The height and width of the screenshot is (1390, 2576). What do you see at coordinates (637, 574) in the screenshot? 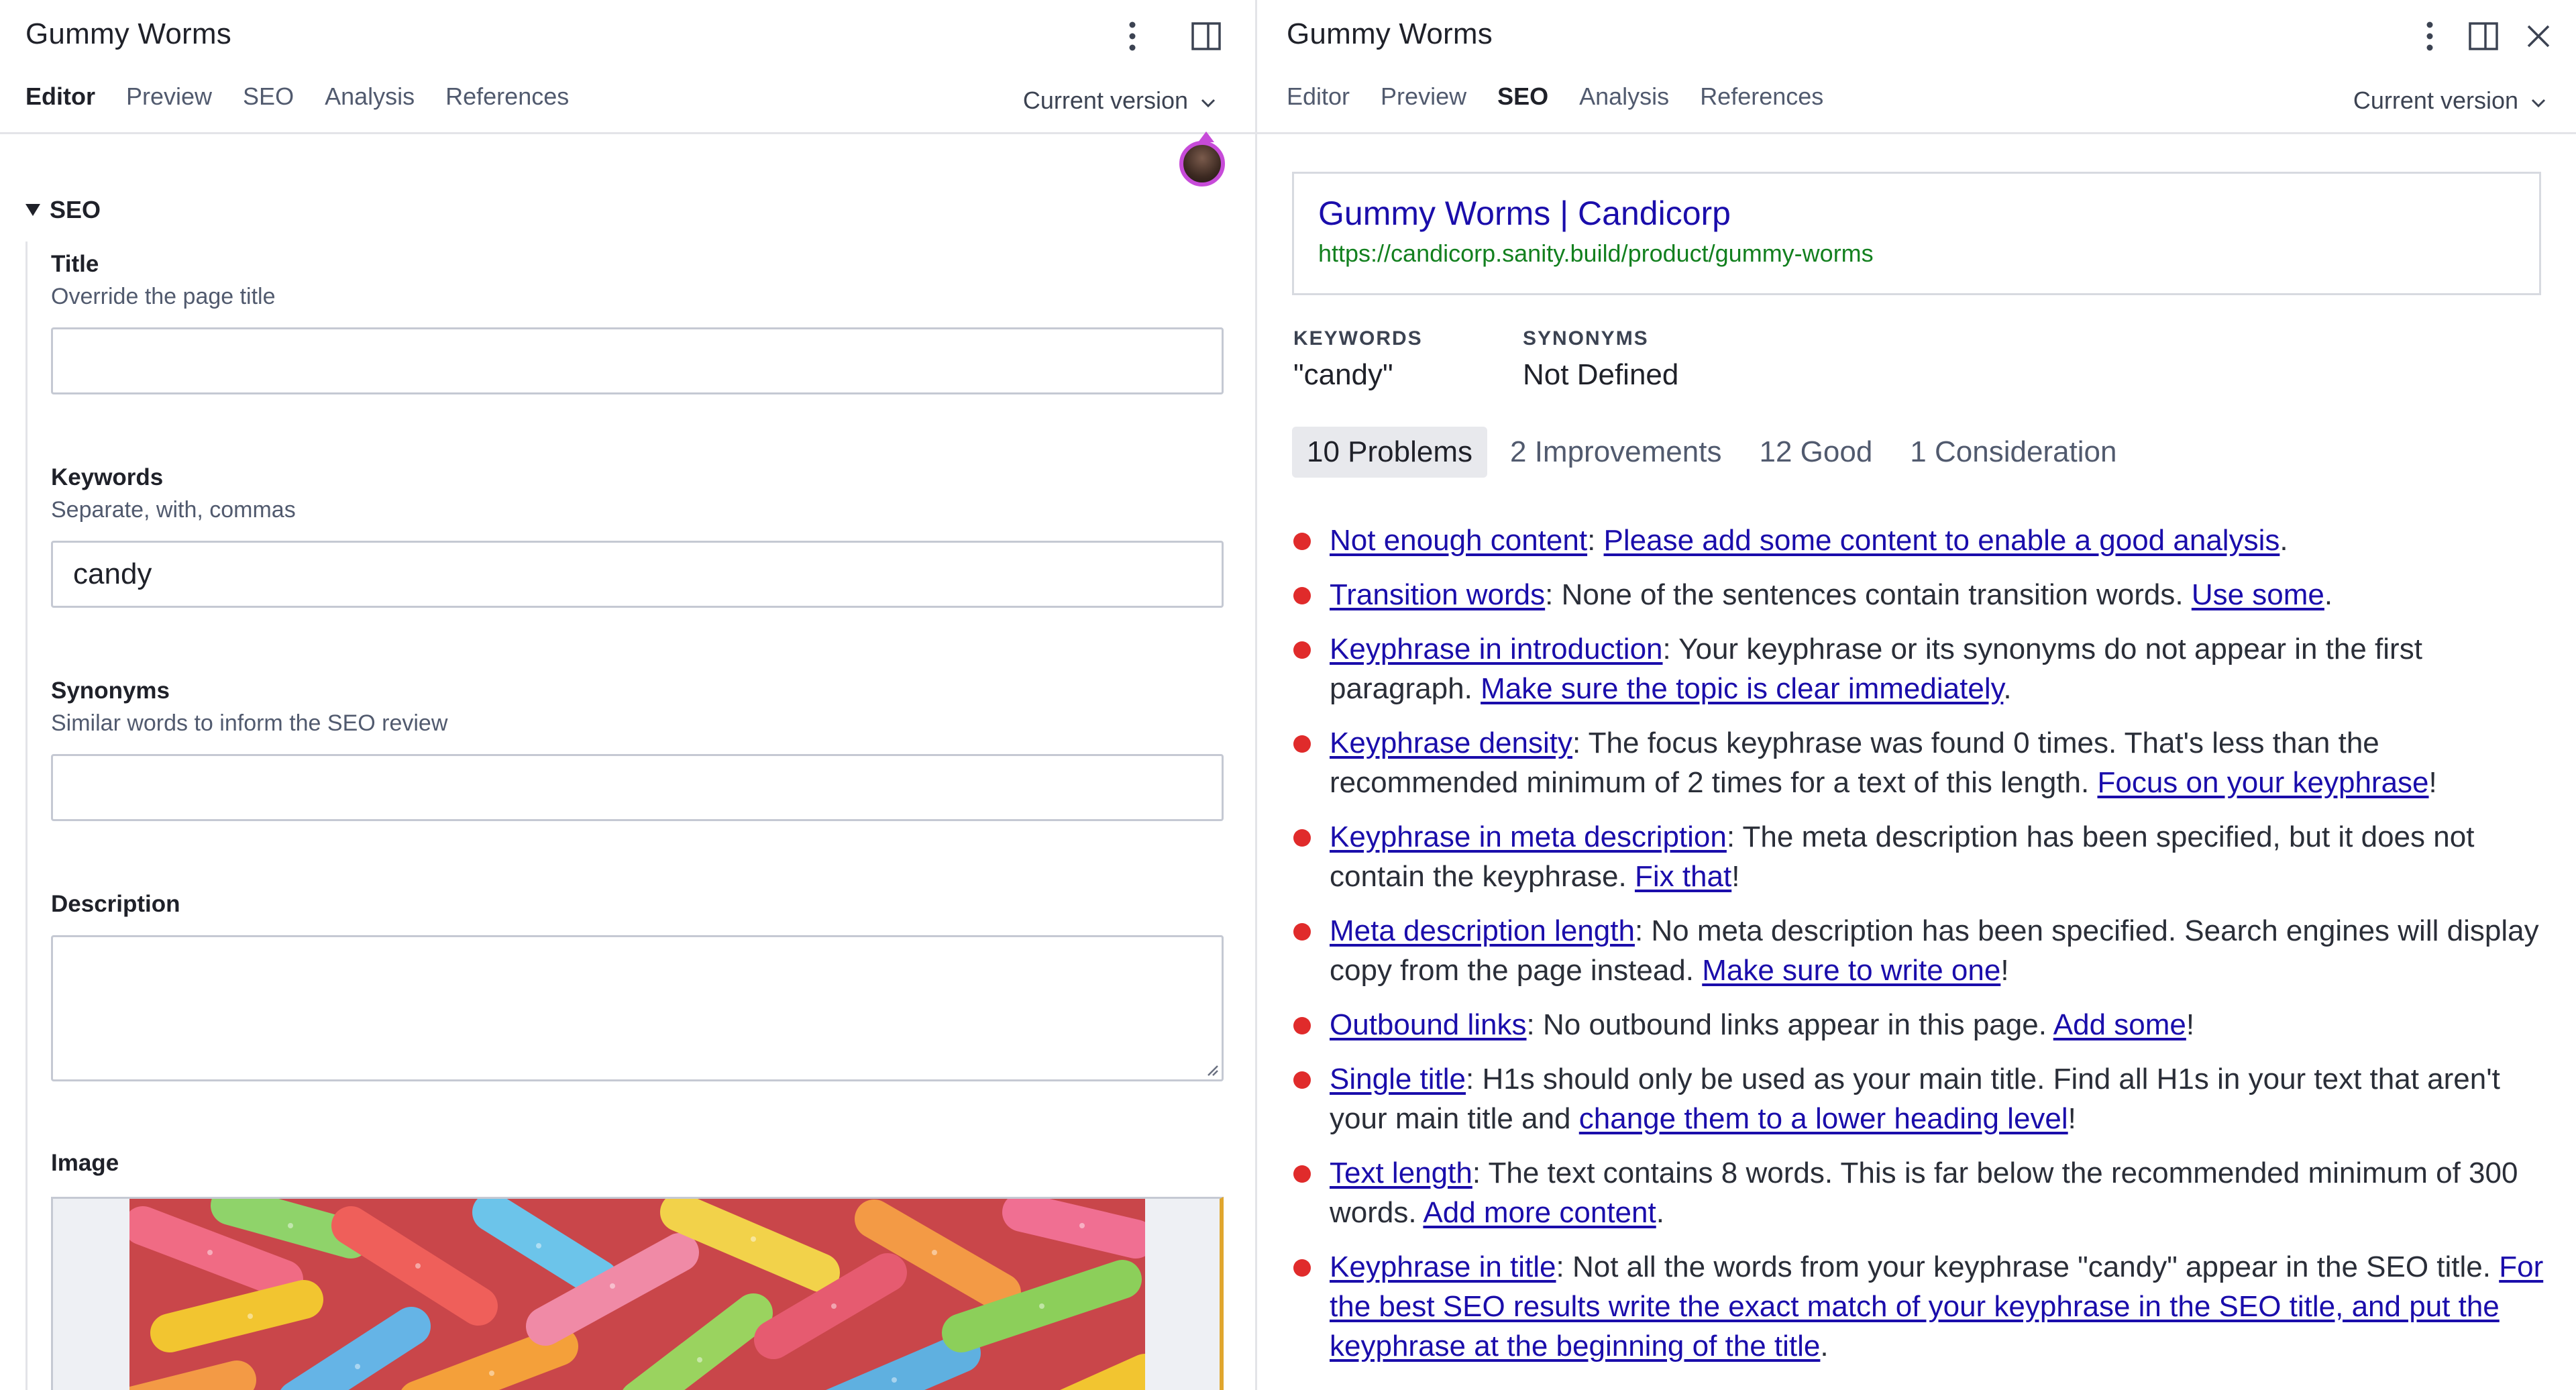
I see `keywords-input` at bounding box center [637, 574].